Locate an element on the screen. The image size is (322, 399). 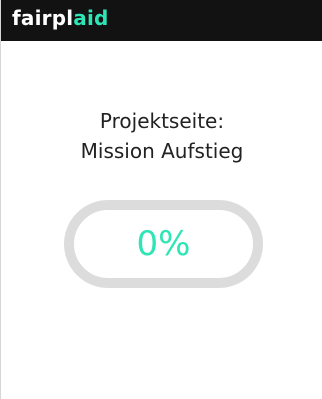
progress-indicator: 0% is located at coordinates (163, 244).